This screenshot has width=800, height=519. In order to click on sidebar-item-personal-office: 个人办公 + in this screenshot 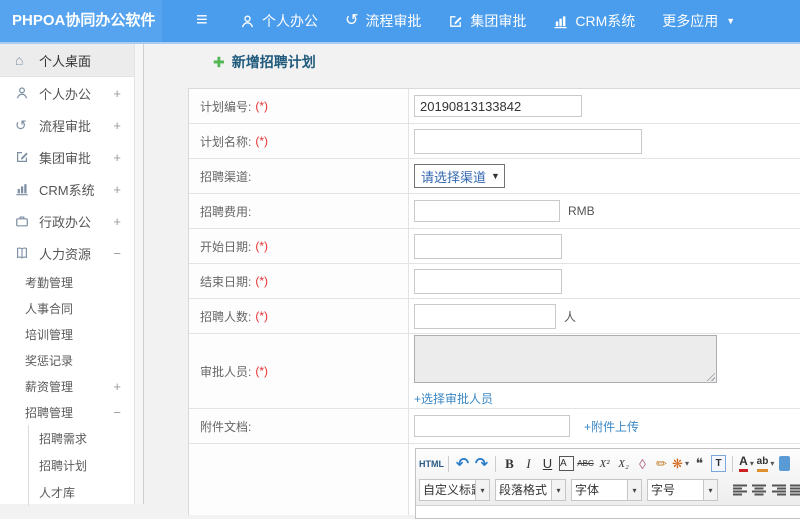, I will do `click(67, 93)`.